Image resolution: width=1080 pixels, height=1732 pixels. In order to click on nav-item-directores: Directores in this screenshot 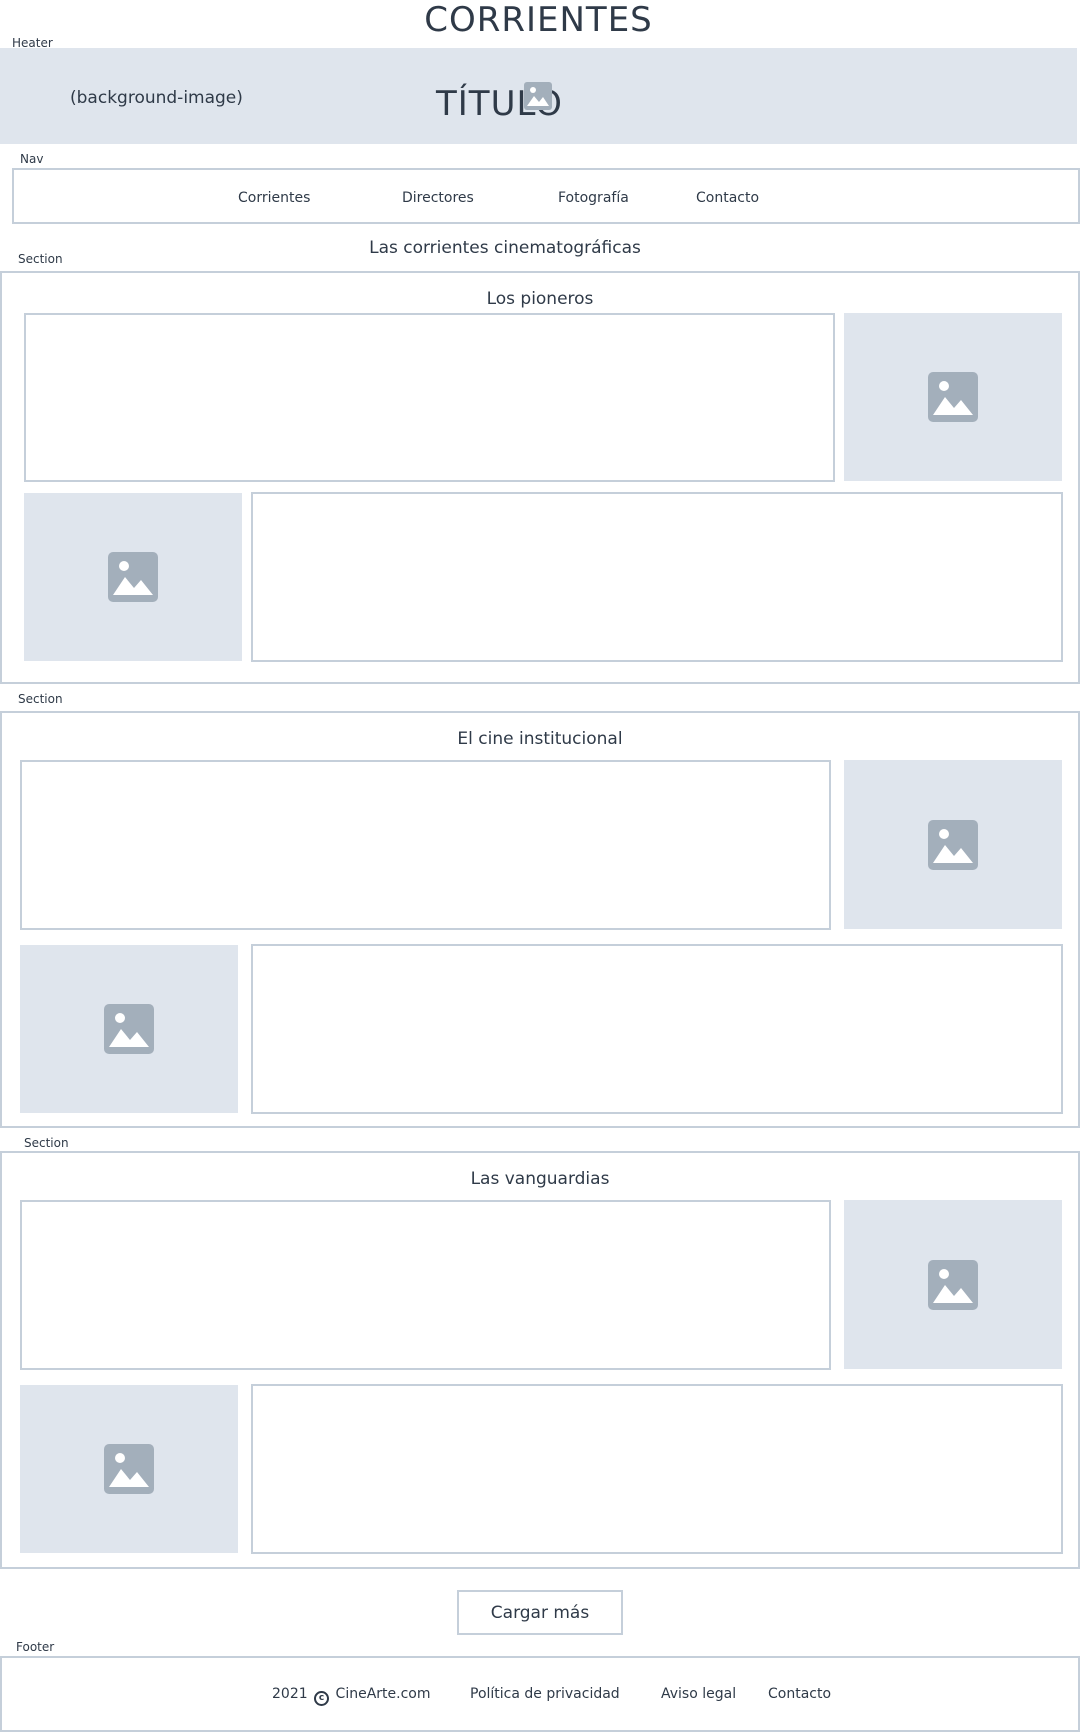, I will do `click(438, 198)`.